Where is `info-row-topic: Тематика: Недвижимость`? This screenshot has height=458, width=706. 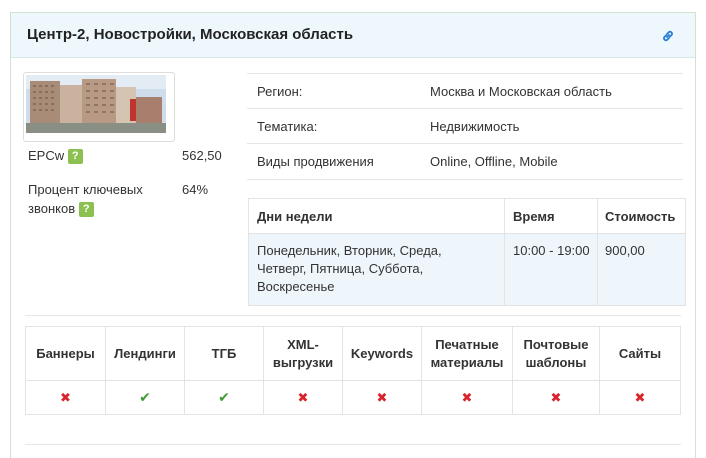
info-row-topic: Тематика: Недвижимость is located at coordinates (465, 126).